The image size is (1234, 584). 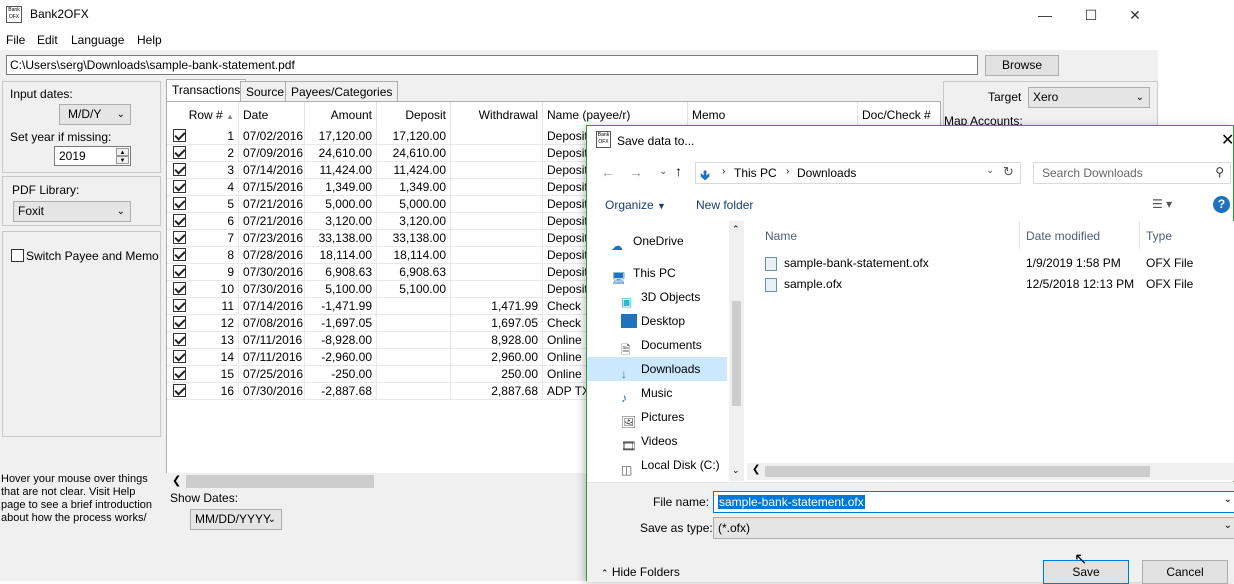 I want to click on cell-withdrawal: 1,697.05, so click(x=497, y=323).